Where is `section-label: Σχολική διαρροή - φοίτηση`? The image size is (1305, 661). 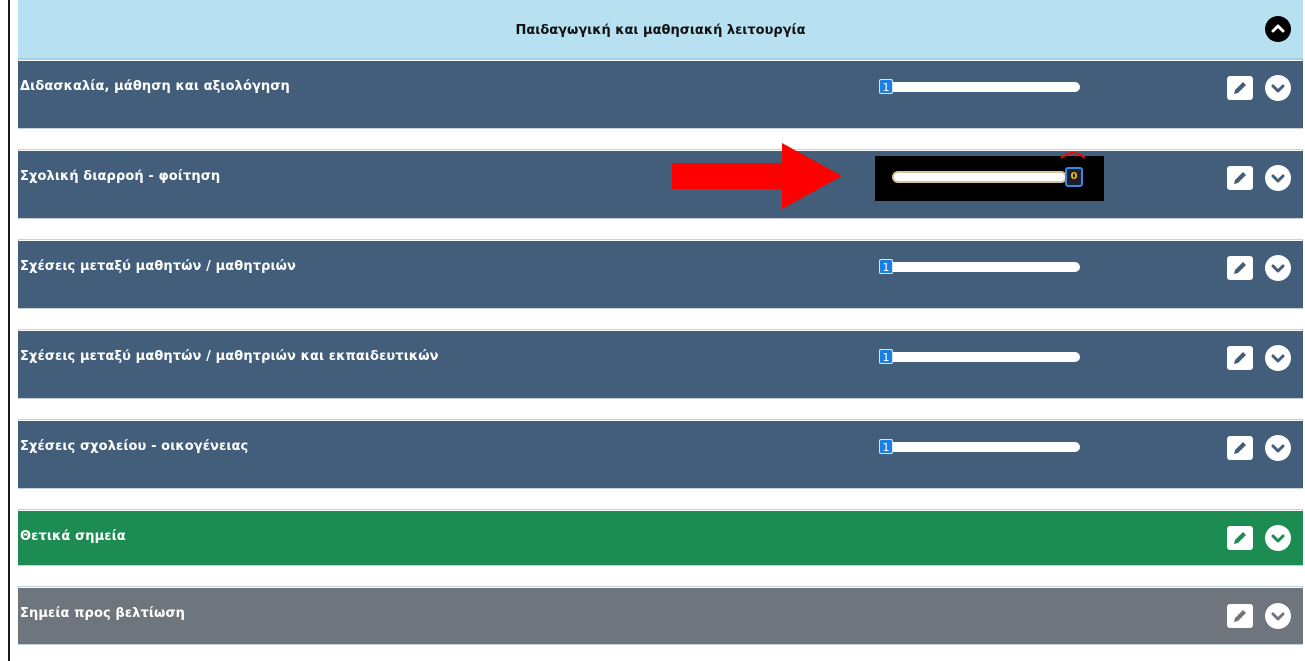
section-label: Σχολική διαρροή - φοίτηση is located at coordinates (120, 176).